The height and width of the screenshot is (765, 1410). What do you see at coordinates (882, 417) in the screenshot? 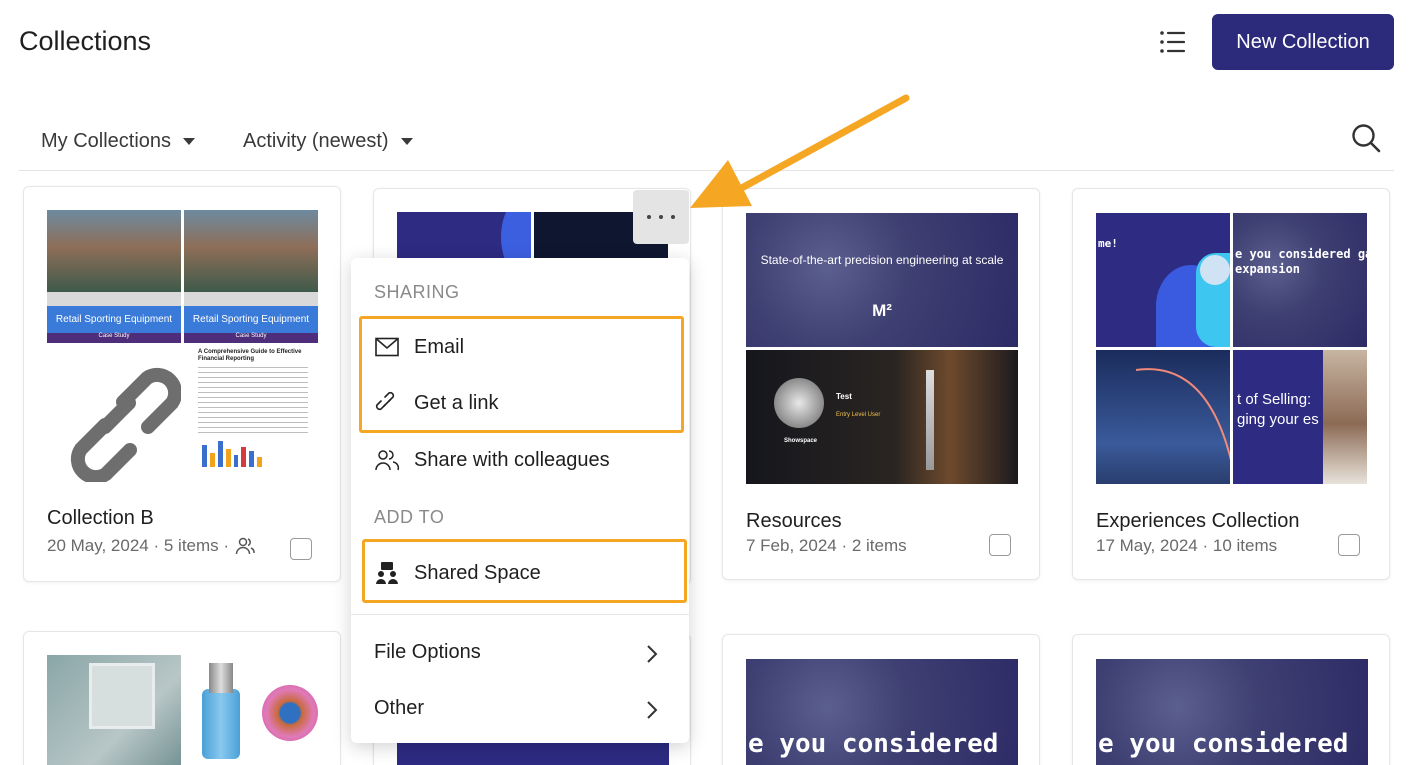
I see `profile-slide-thumbnail: Test Entry Level User Showspace` at bounding box center [882, 417].